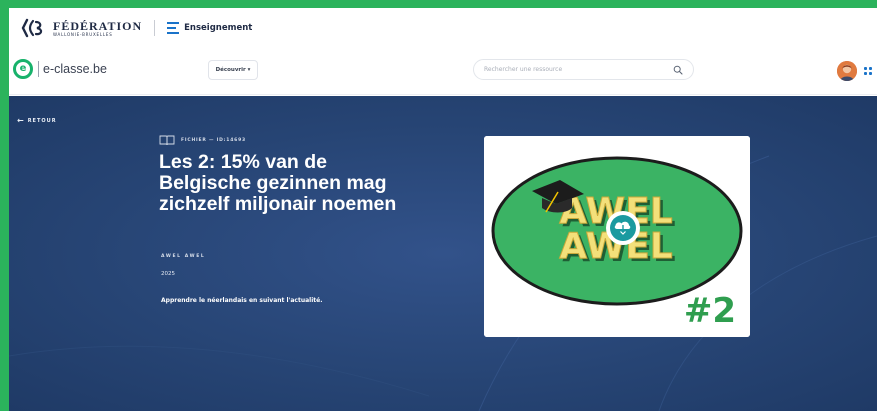 The height and width of the screenshot is (411, 877). I want to click on eclasse-logo: e e-classe.be, so click(60, 69).